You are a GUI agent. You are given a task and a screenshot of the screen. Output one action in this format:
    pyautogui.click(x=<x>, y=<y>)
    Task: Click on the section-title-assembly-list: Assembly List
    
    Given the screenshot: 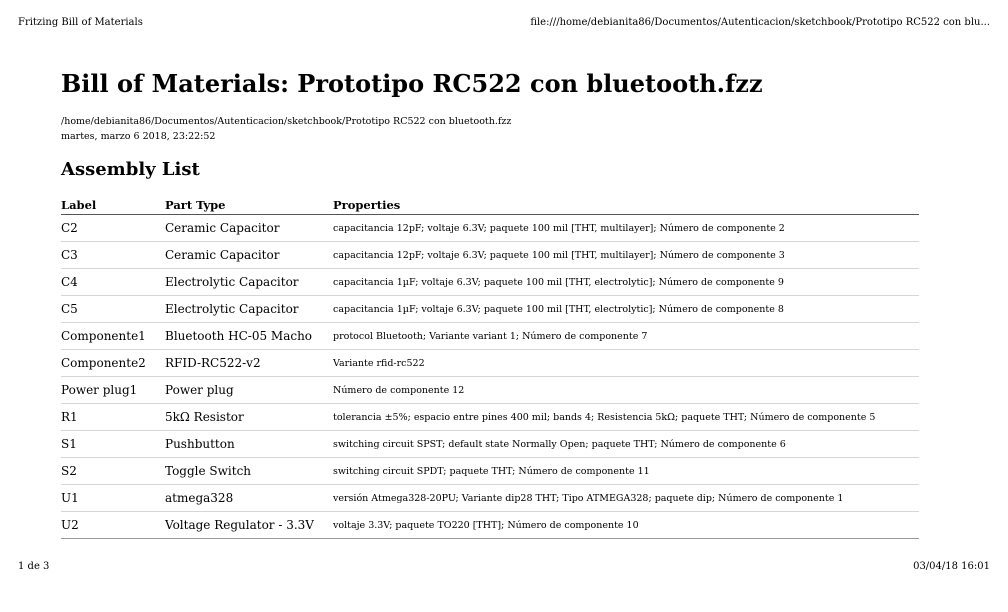 What is the action you would take?
    pyautogui.click(x=130, y=169)
    